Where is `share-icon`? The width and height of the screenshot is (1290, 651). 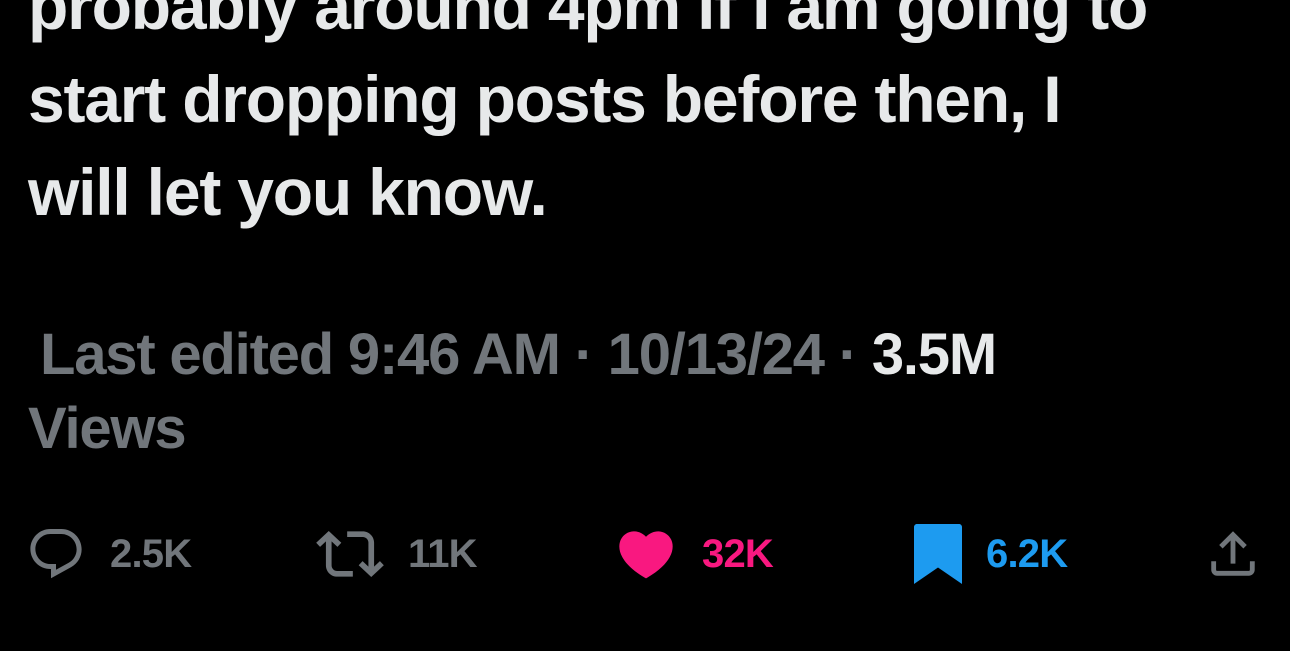 share-icon is located at coordinates (1233, 553).